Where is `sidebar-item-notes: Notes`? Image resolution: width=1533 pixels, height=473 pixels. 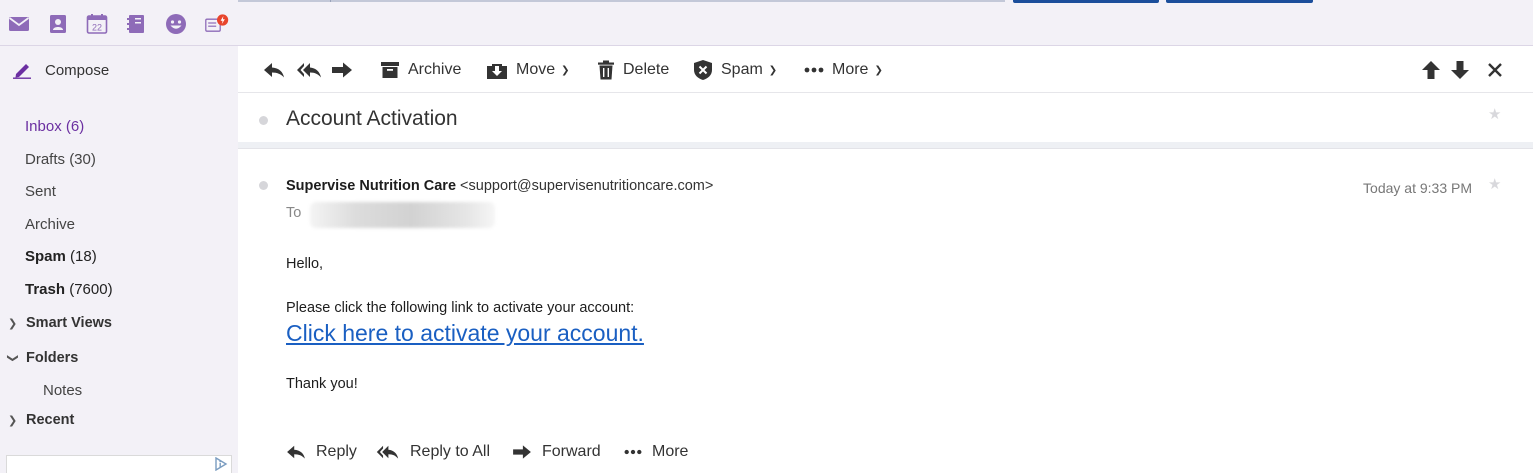 sidebar-item-notes: Notes is located at coordinates (62, 390).